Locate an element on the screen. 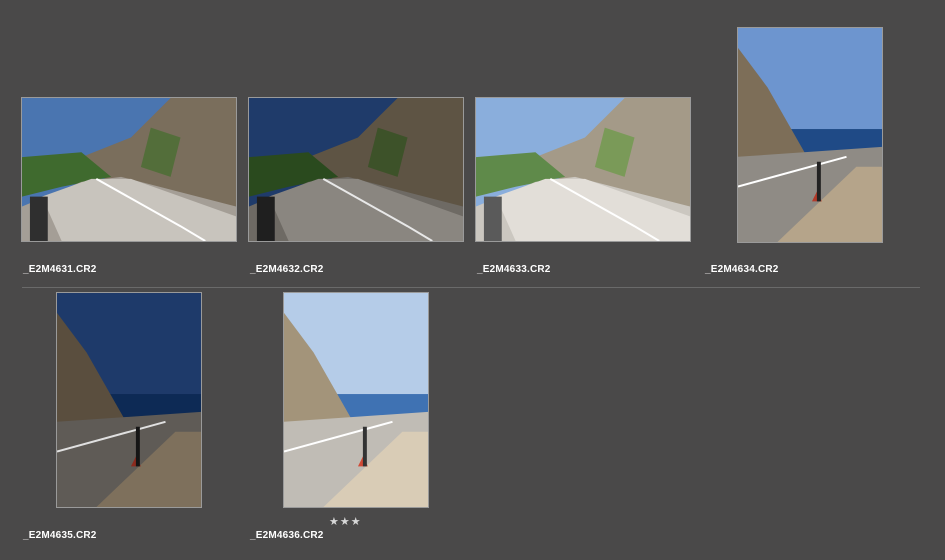 Image resolution: width=945 pixels, height=560 pixels. photo-filename: _E2M4636.CR2 is located at coordinates (287, 535).